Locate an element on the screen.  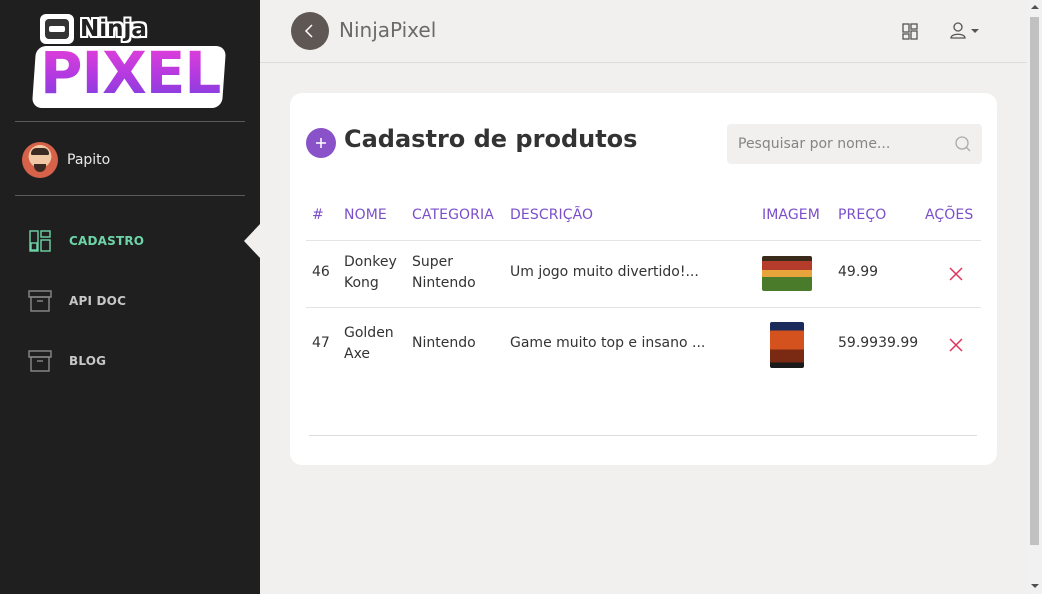
column-header-image: IMAGEM is located at coordinates (791, 215).